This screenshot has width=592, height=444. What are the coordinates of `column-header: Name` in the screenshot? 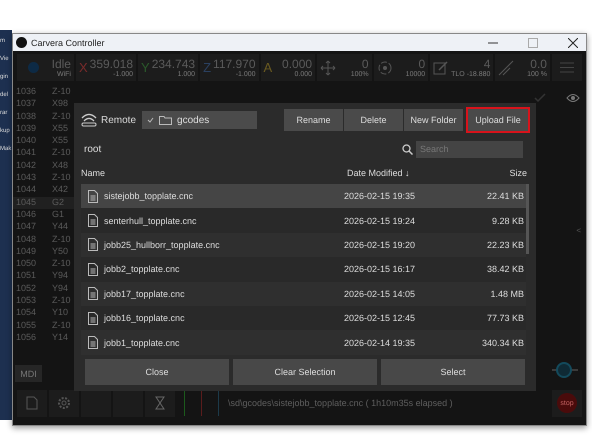 It's located at (214, 173).